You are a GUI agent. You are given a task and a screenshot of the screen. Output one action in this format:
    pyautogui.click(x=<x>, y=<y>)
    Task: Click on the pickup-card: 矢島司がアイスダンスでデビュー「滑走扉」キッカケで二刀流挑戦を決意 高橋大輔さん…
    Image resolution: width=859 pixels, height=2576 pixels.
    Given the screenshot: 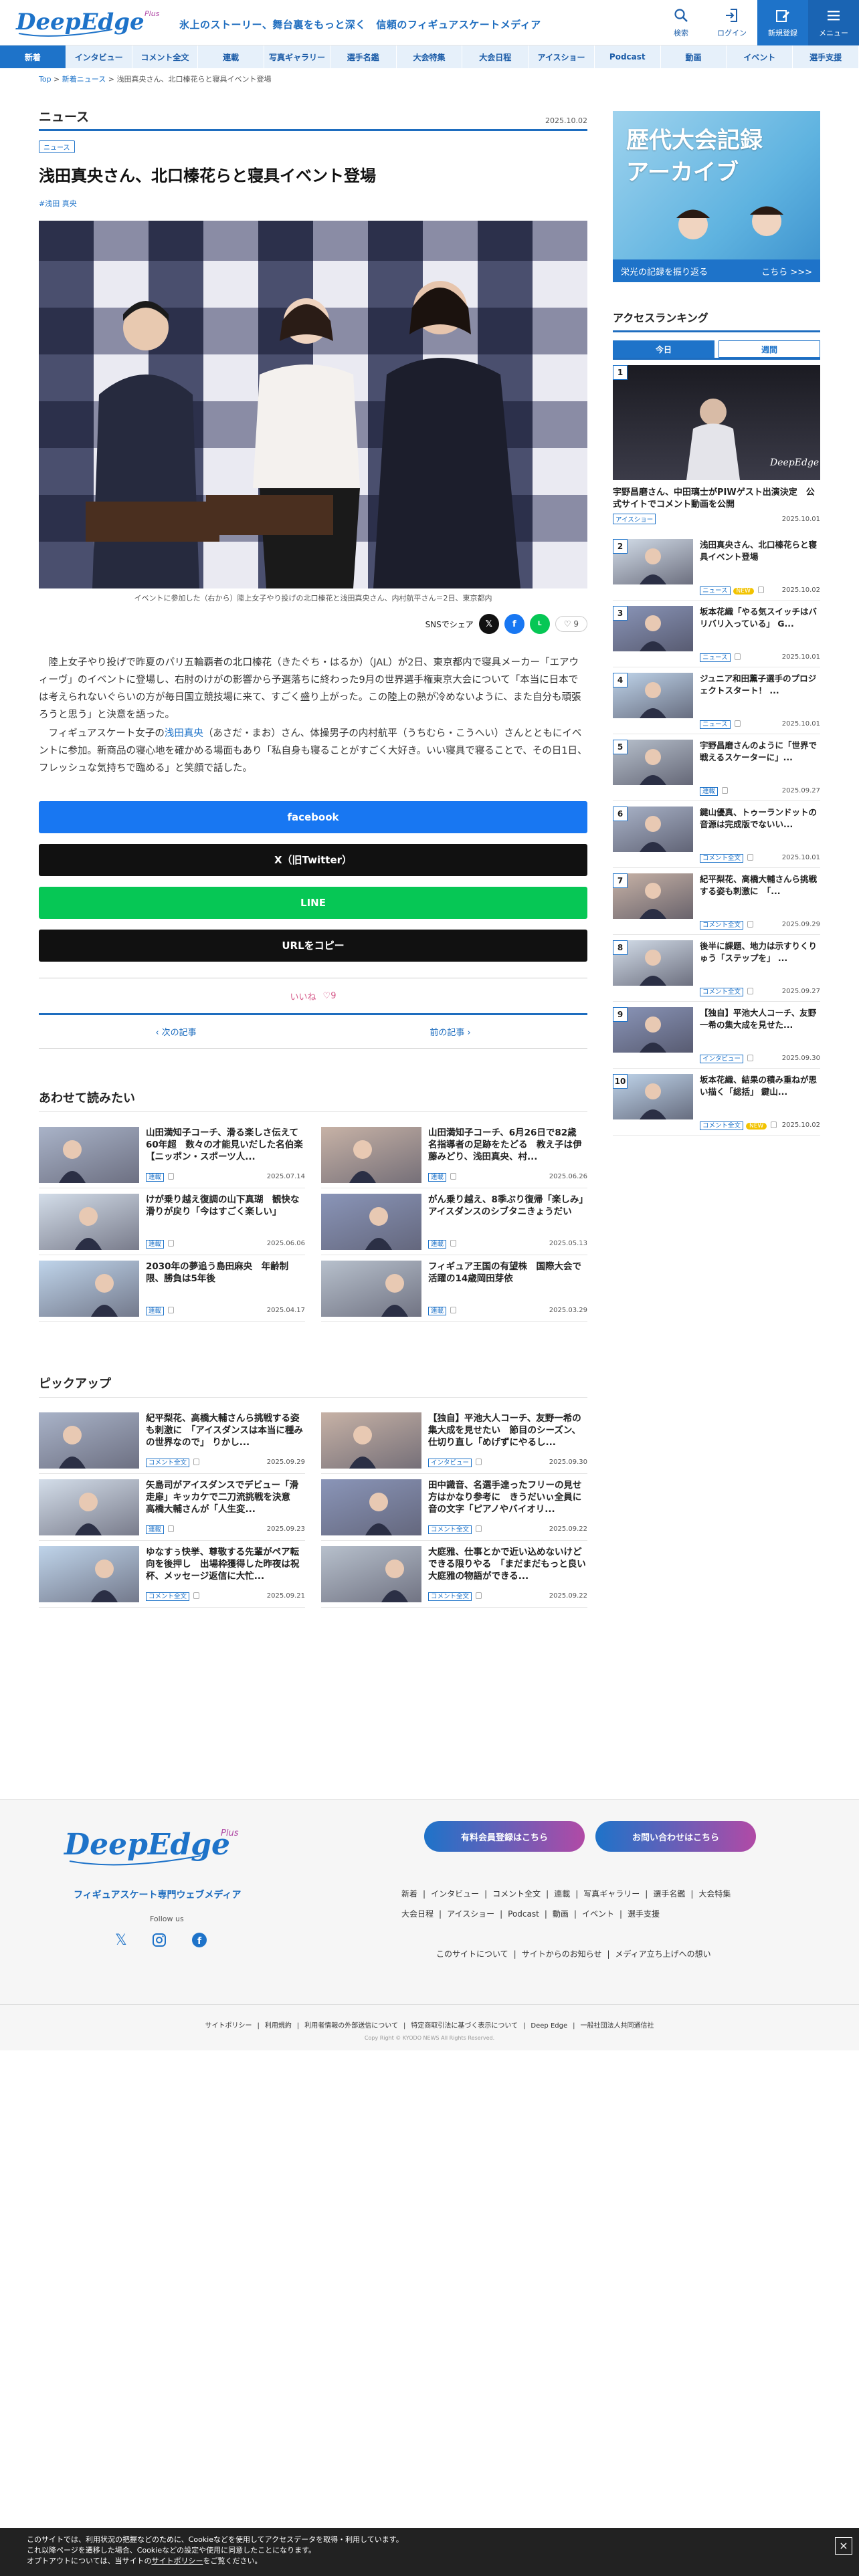 What is the action you would take?
    pyautogui.click(x=172, y=1508)
    